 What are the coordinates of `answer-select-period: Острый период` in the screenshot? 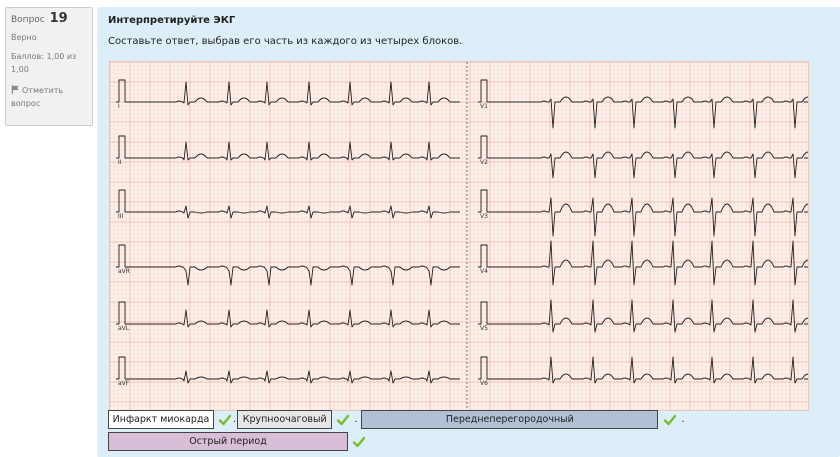 It's located at (228, 441).